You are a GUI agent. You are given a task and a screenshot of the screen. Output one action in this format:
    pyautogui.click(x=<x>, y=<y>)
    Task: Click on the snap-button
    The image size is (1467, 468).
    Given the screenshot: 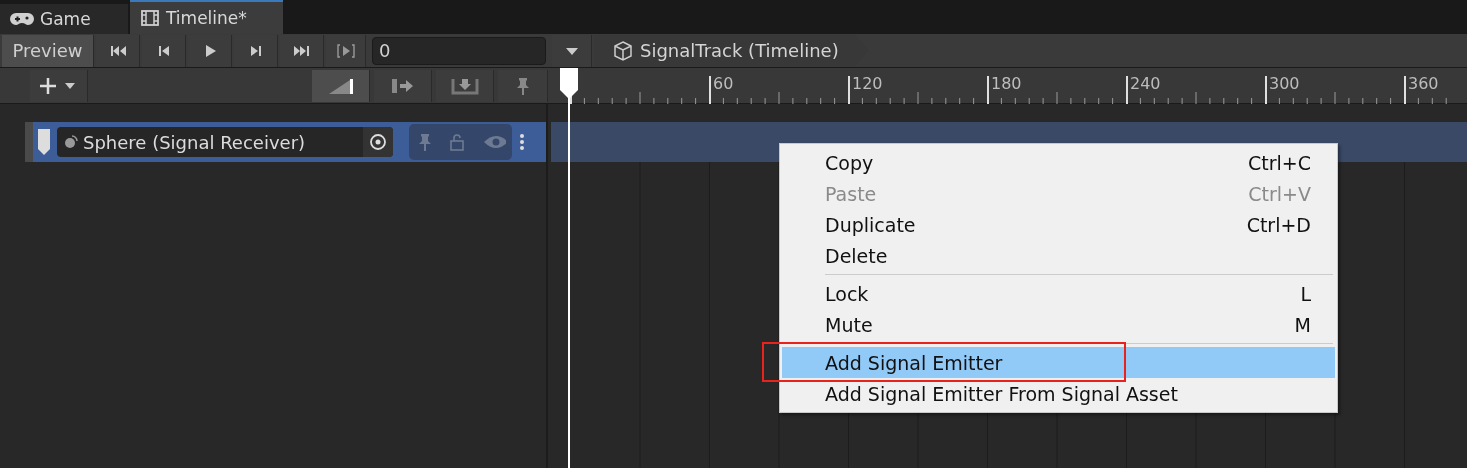 What is the action you would take?
    pyautogui.click(x=403, y=85)
    